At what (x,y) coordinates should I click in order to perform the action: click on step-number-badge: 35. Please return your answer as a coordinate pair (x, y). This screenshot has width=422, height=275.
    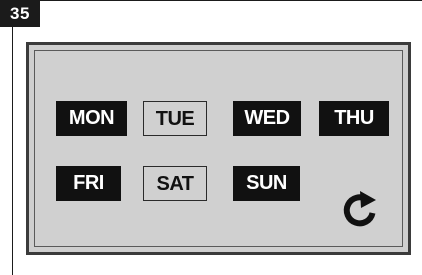
    Looking at the image, I should click on (20, 13).